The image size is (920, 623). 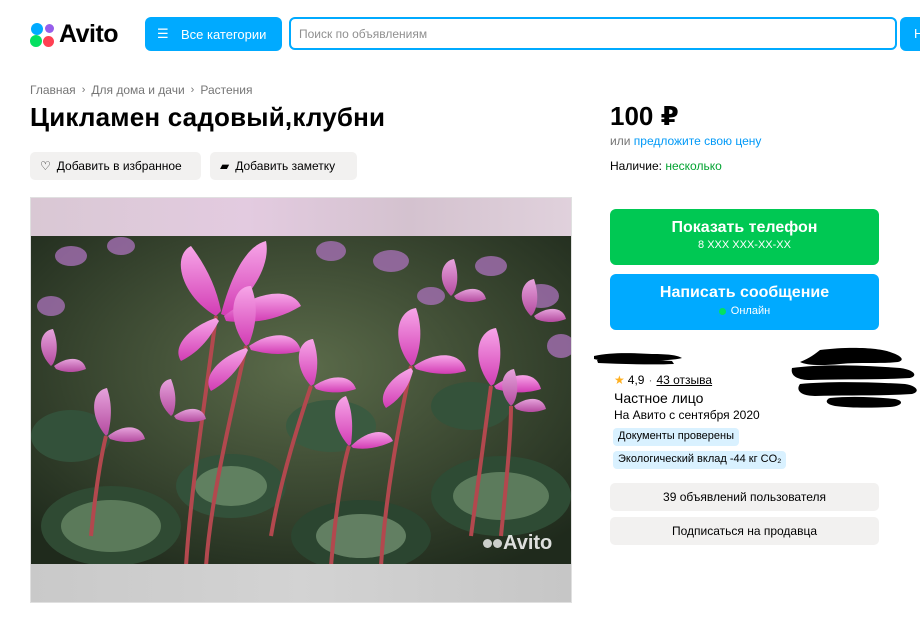 I want to click on availability: Наличие: несколько, so click(x=666, y=166).